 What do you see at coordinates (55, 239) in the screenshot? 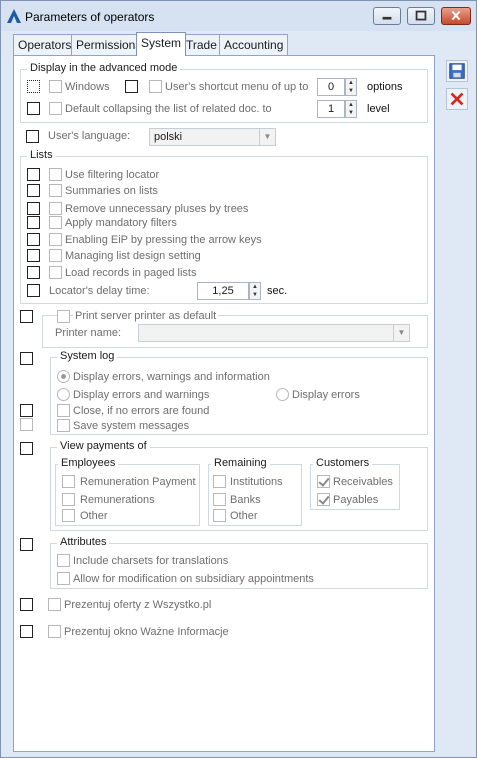
I see `eip-arrow-keys-checkbox` at bounding box center [55, 239].